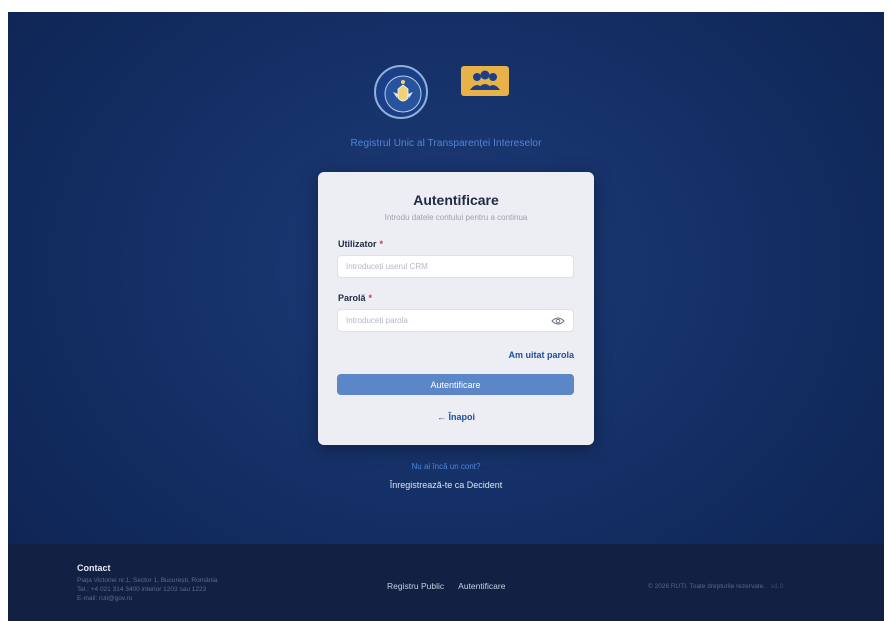 The image size is (888, 621). Describe the element at coordinates (105, 598) in the screenshot. I see `contact-email: E-mail: ruti@gov.ro` at that location.